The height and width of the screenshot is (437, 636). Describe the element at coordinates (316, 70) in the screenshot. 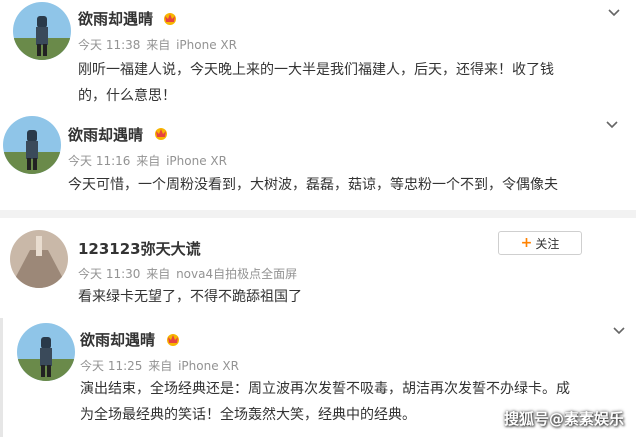

I see `post-text-line: 刚听一福建人说，今天晚上来的一大半是我们福建人，后天，还得来！收了钱` at that location.